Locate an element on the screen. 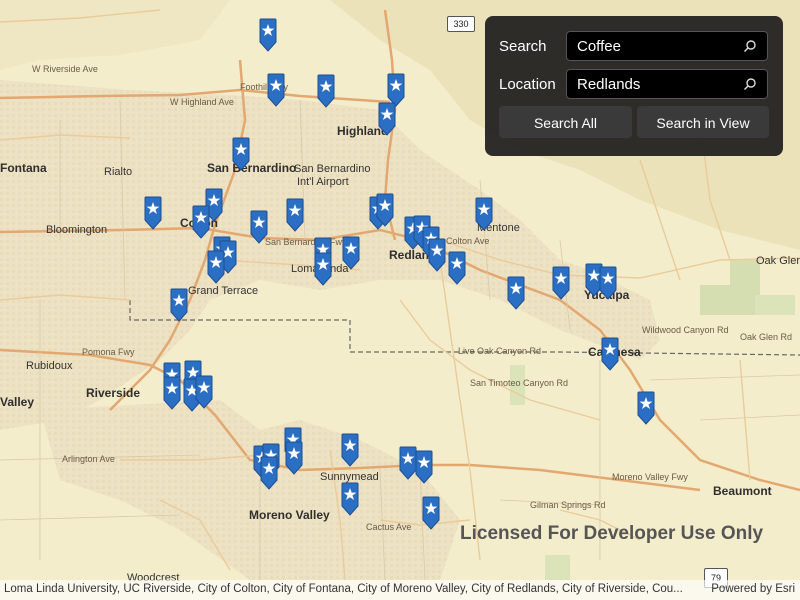  road-label: San Timoteo Canyon Rd is located at coordinates (519, 383).